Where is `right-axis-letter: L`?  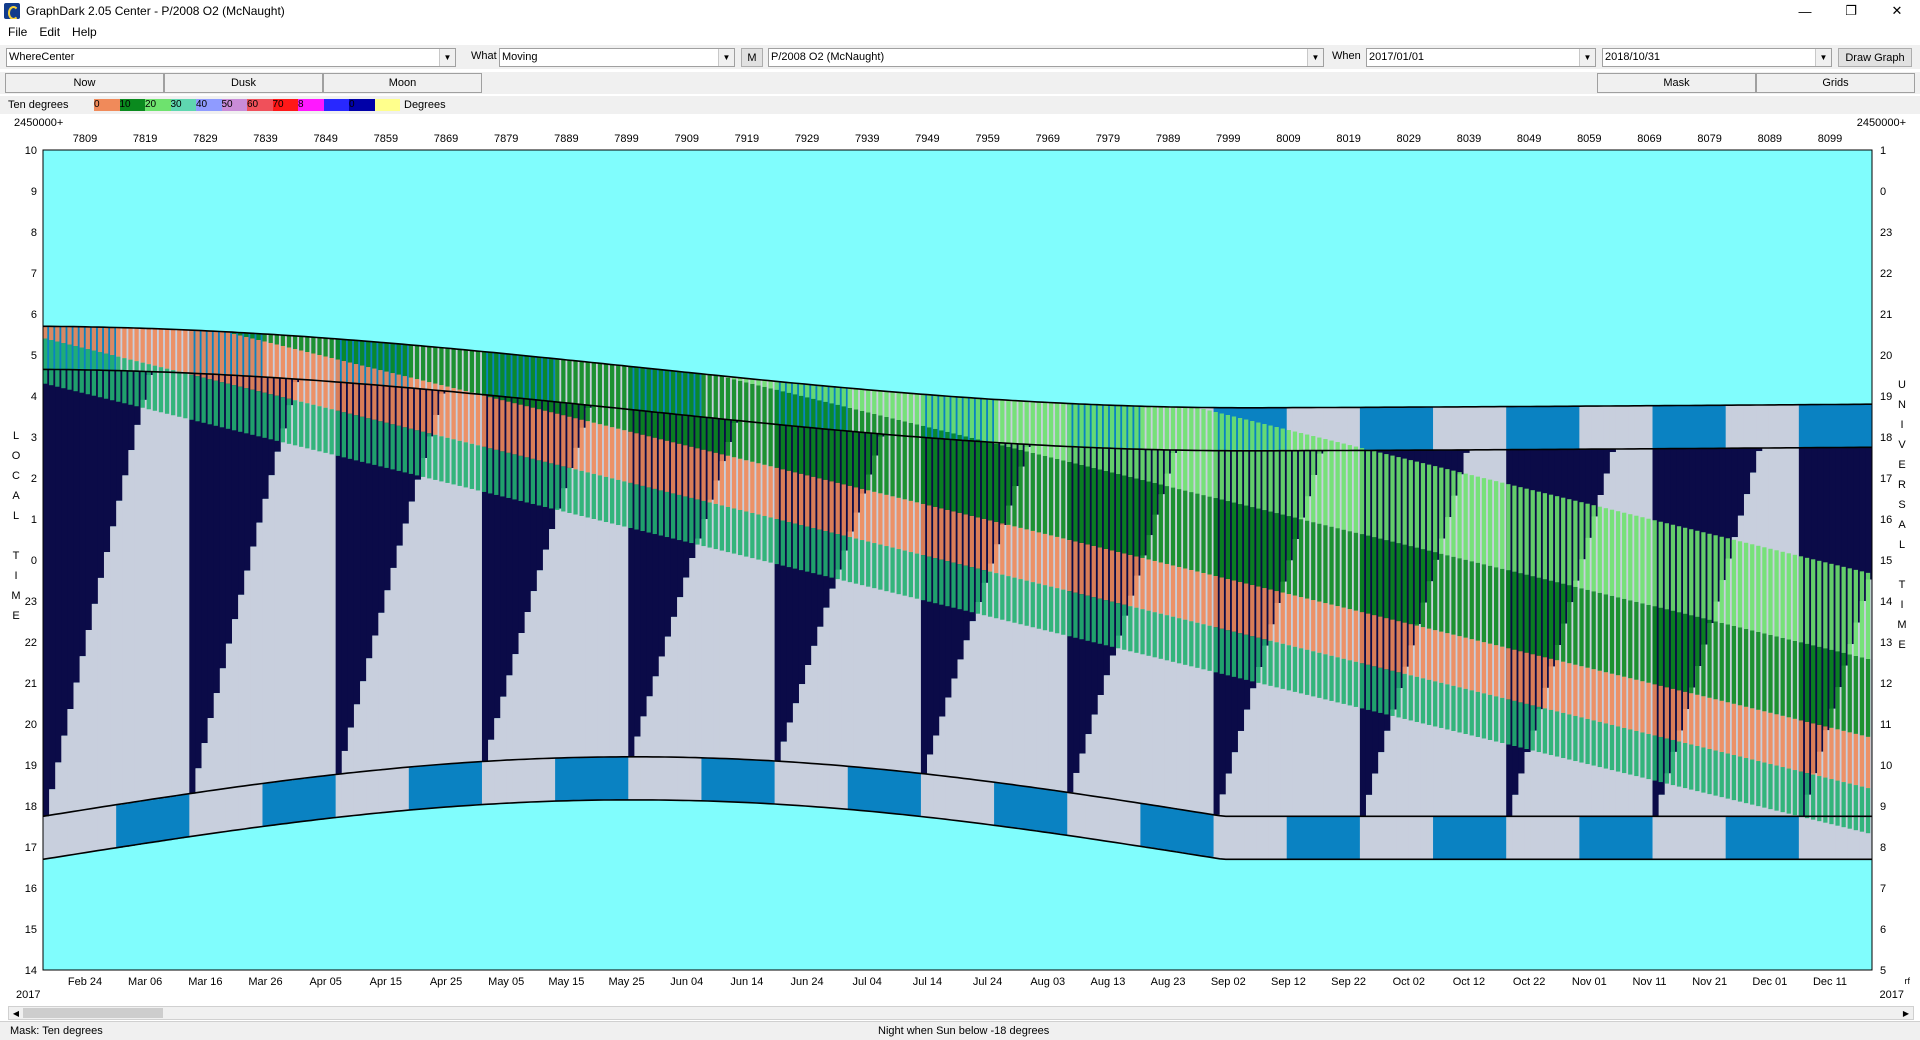
right-axis-letter: L is located at coordinates (1902, 545).